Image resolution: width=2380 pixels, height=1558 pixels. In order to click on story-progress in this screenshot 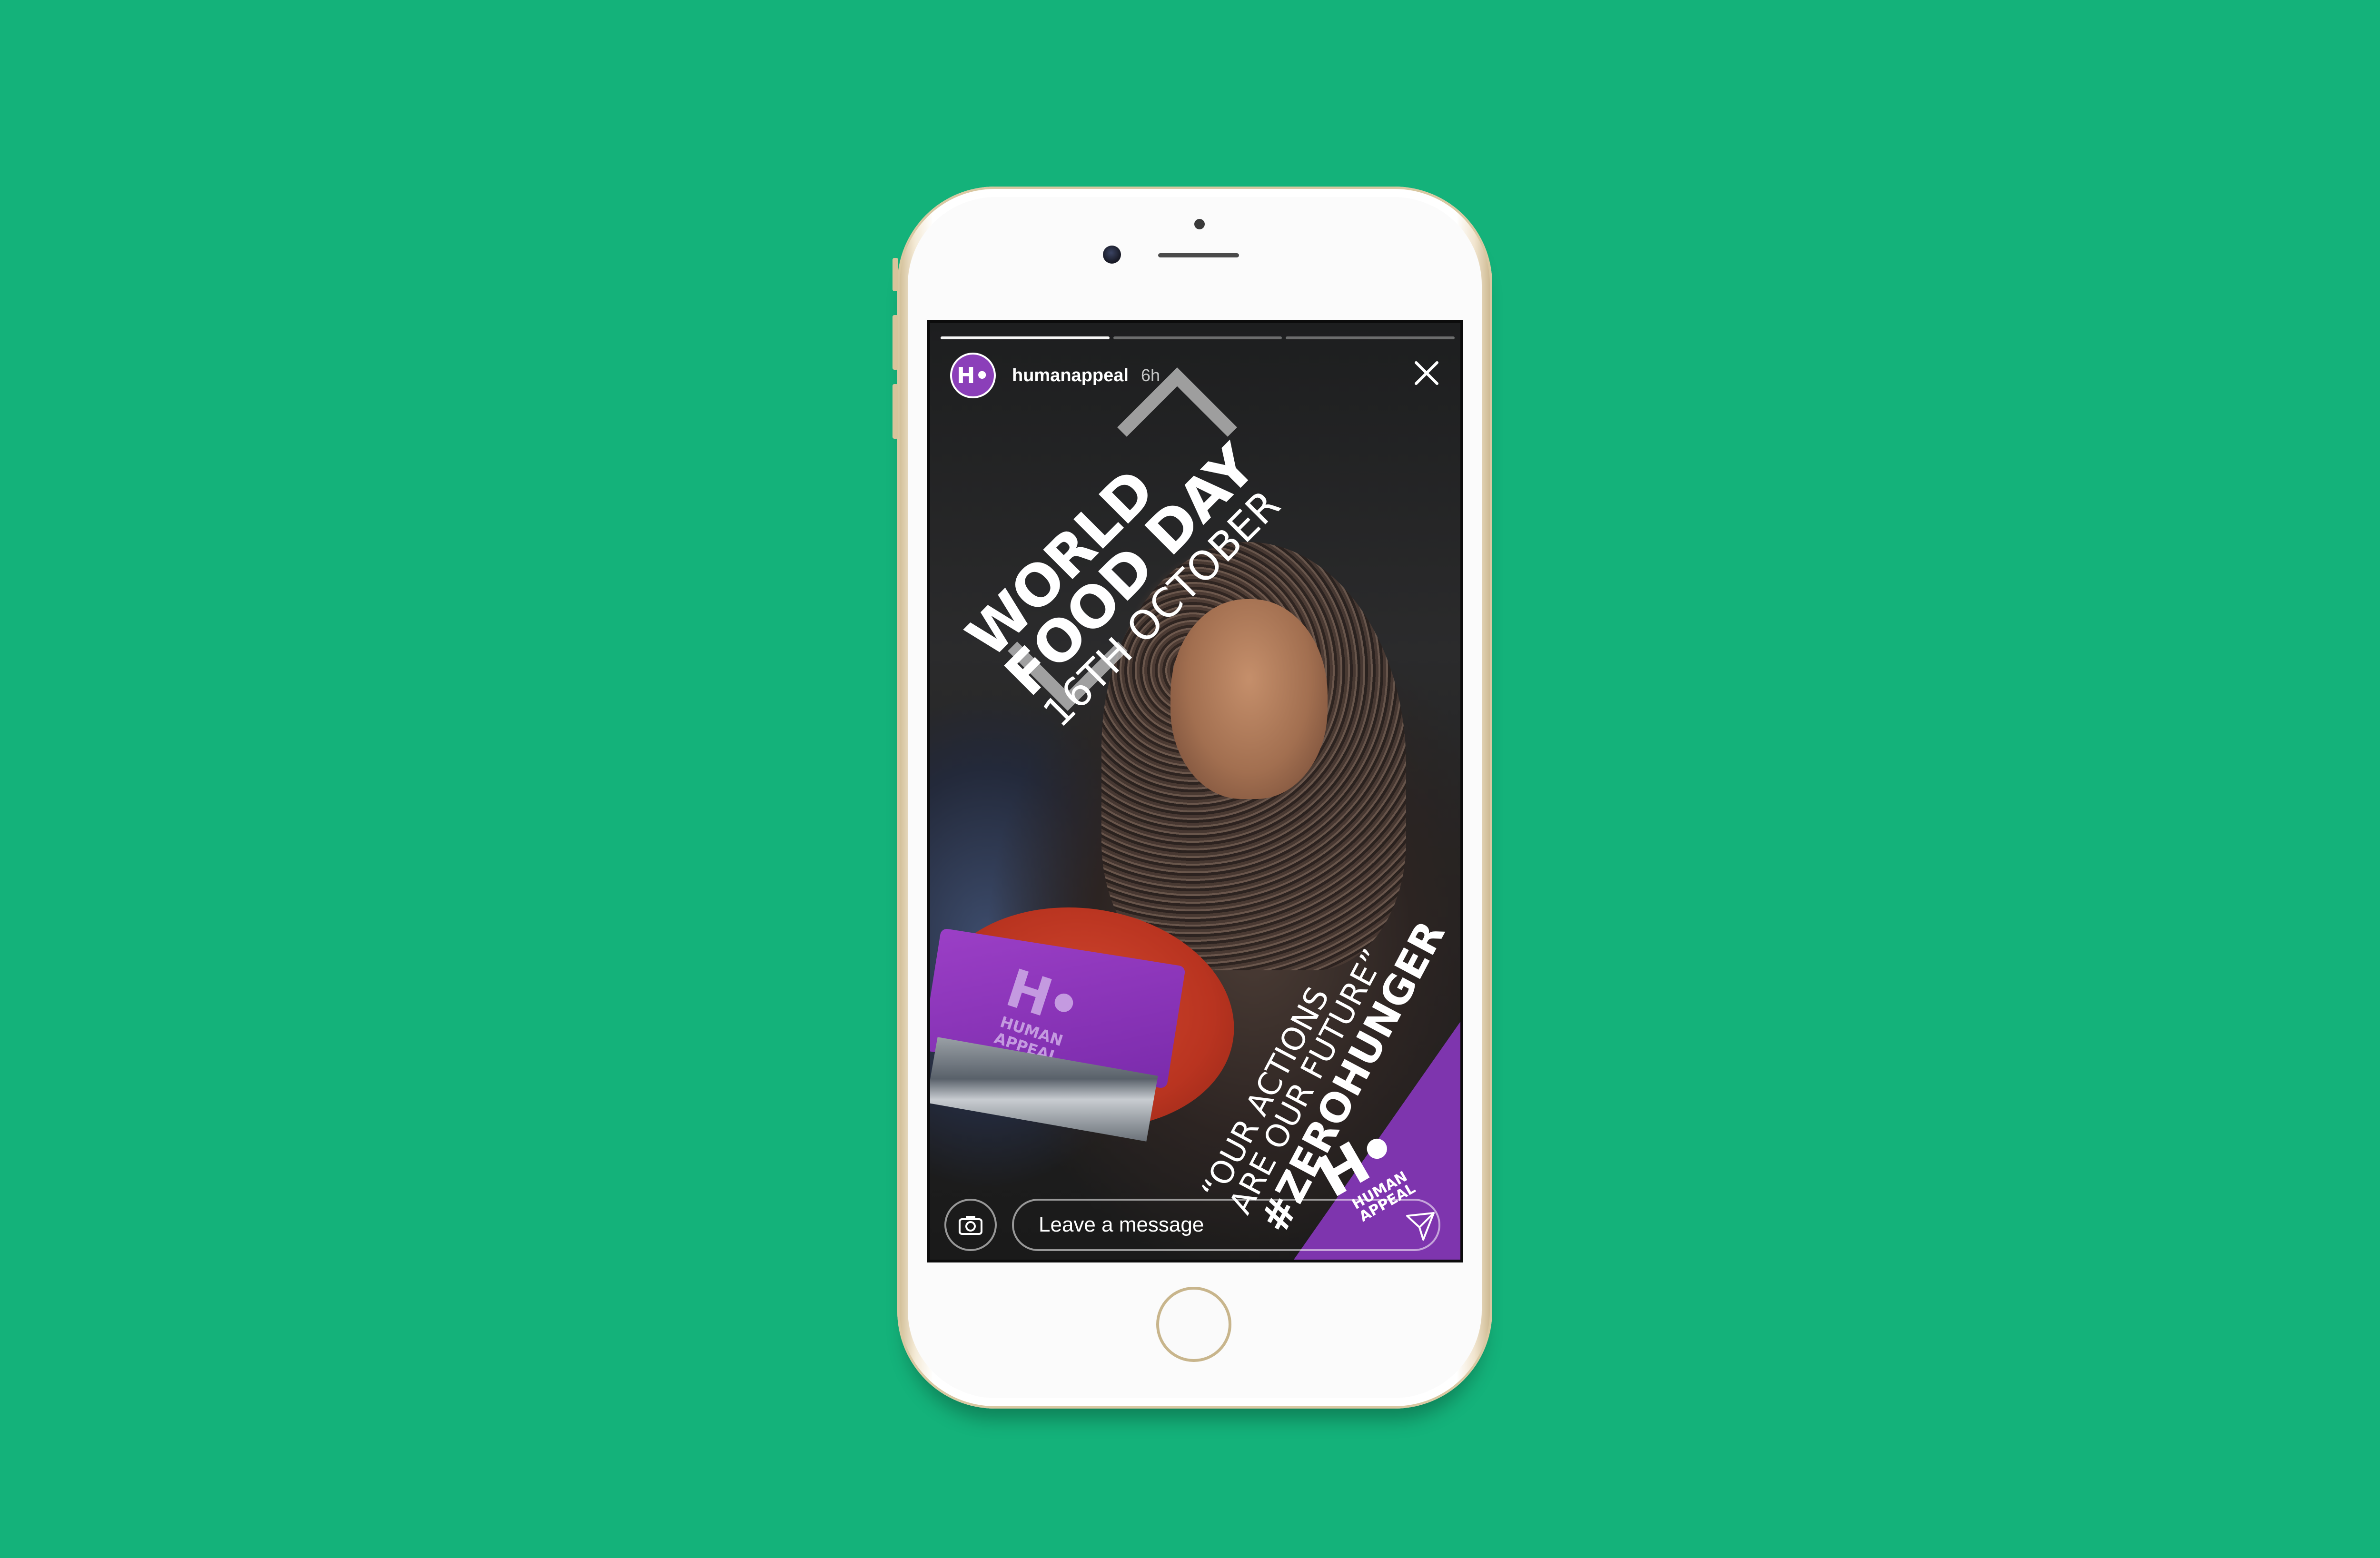, I will do `click(1198, 337)`.